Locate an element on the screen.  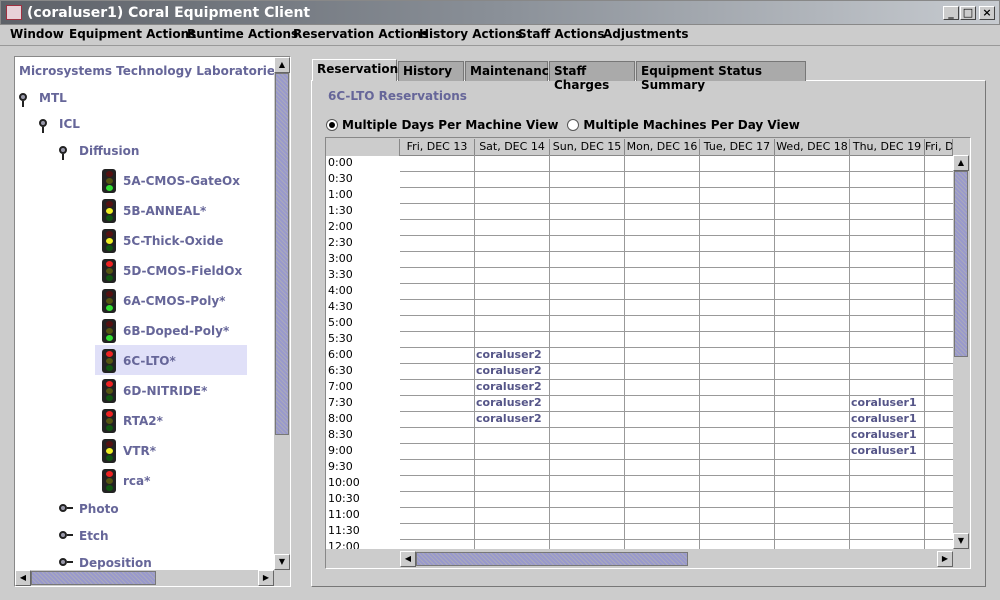
time-label: 10:30 is located at coordinates (344, 498).